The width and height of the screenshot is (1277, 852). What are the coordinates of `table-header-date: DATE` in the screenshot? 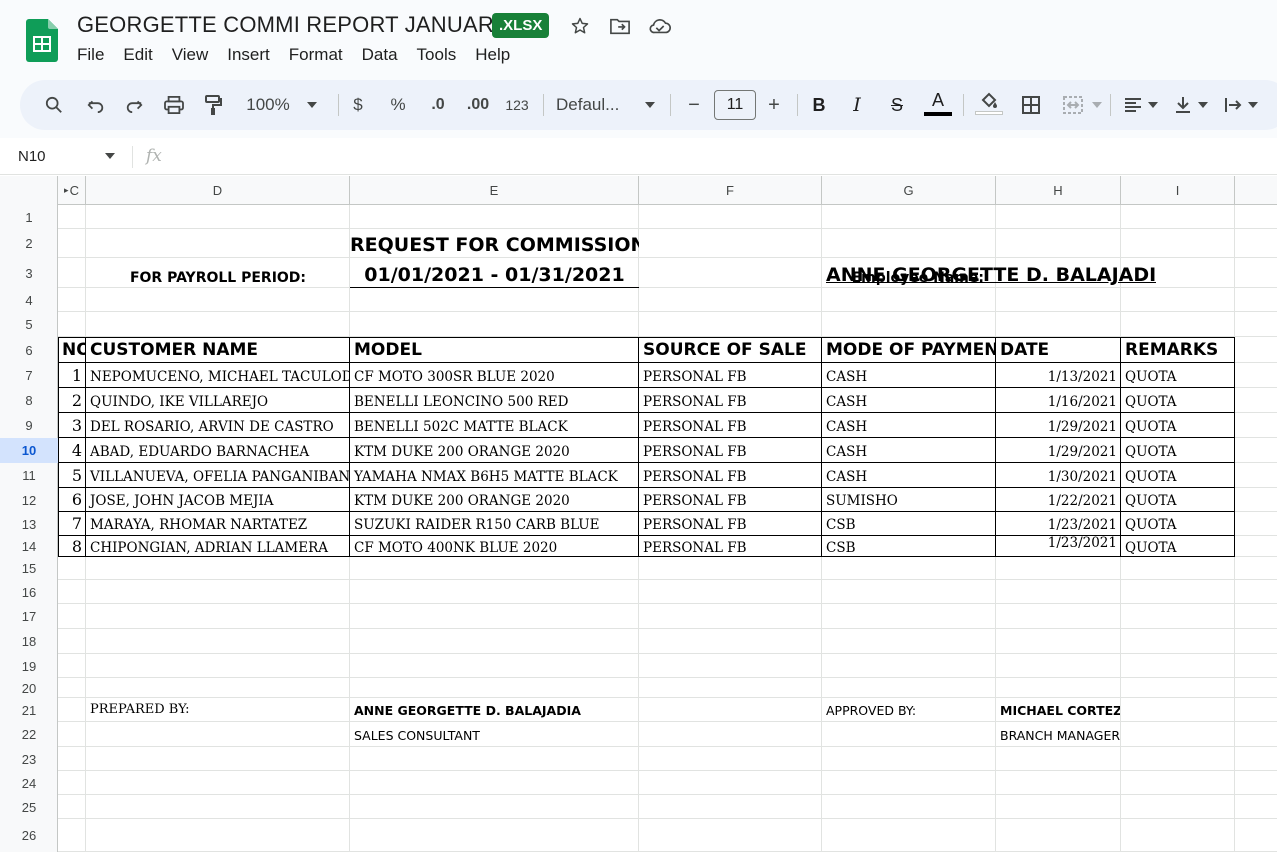 It's located at (1060, 350).